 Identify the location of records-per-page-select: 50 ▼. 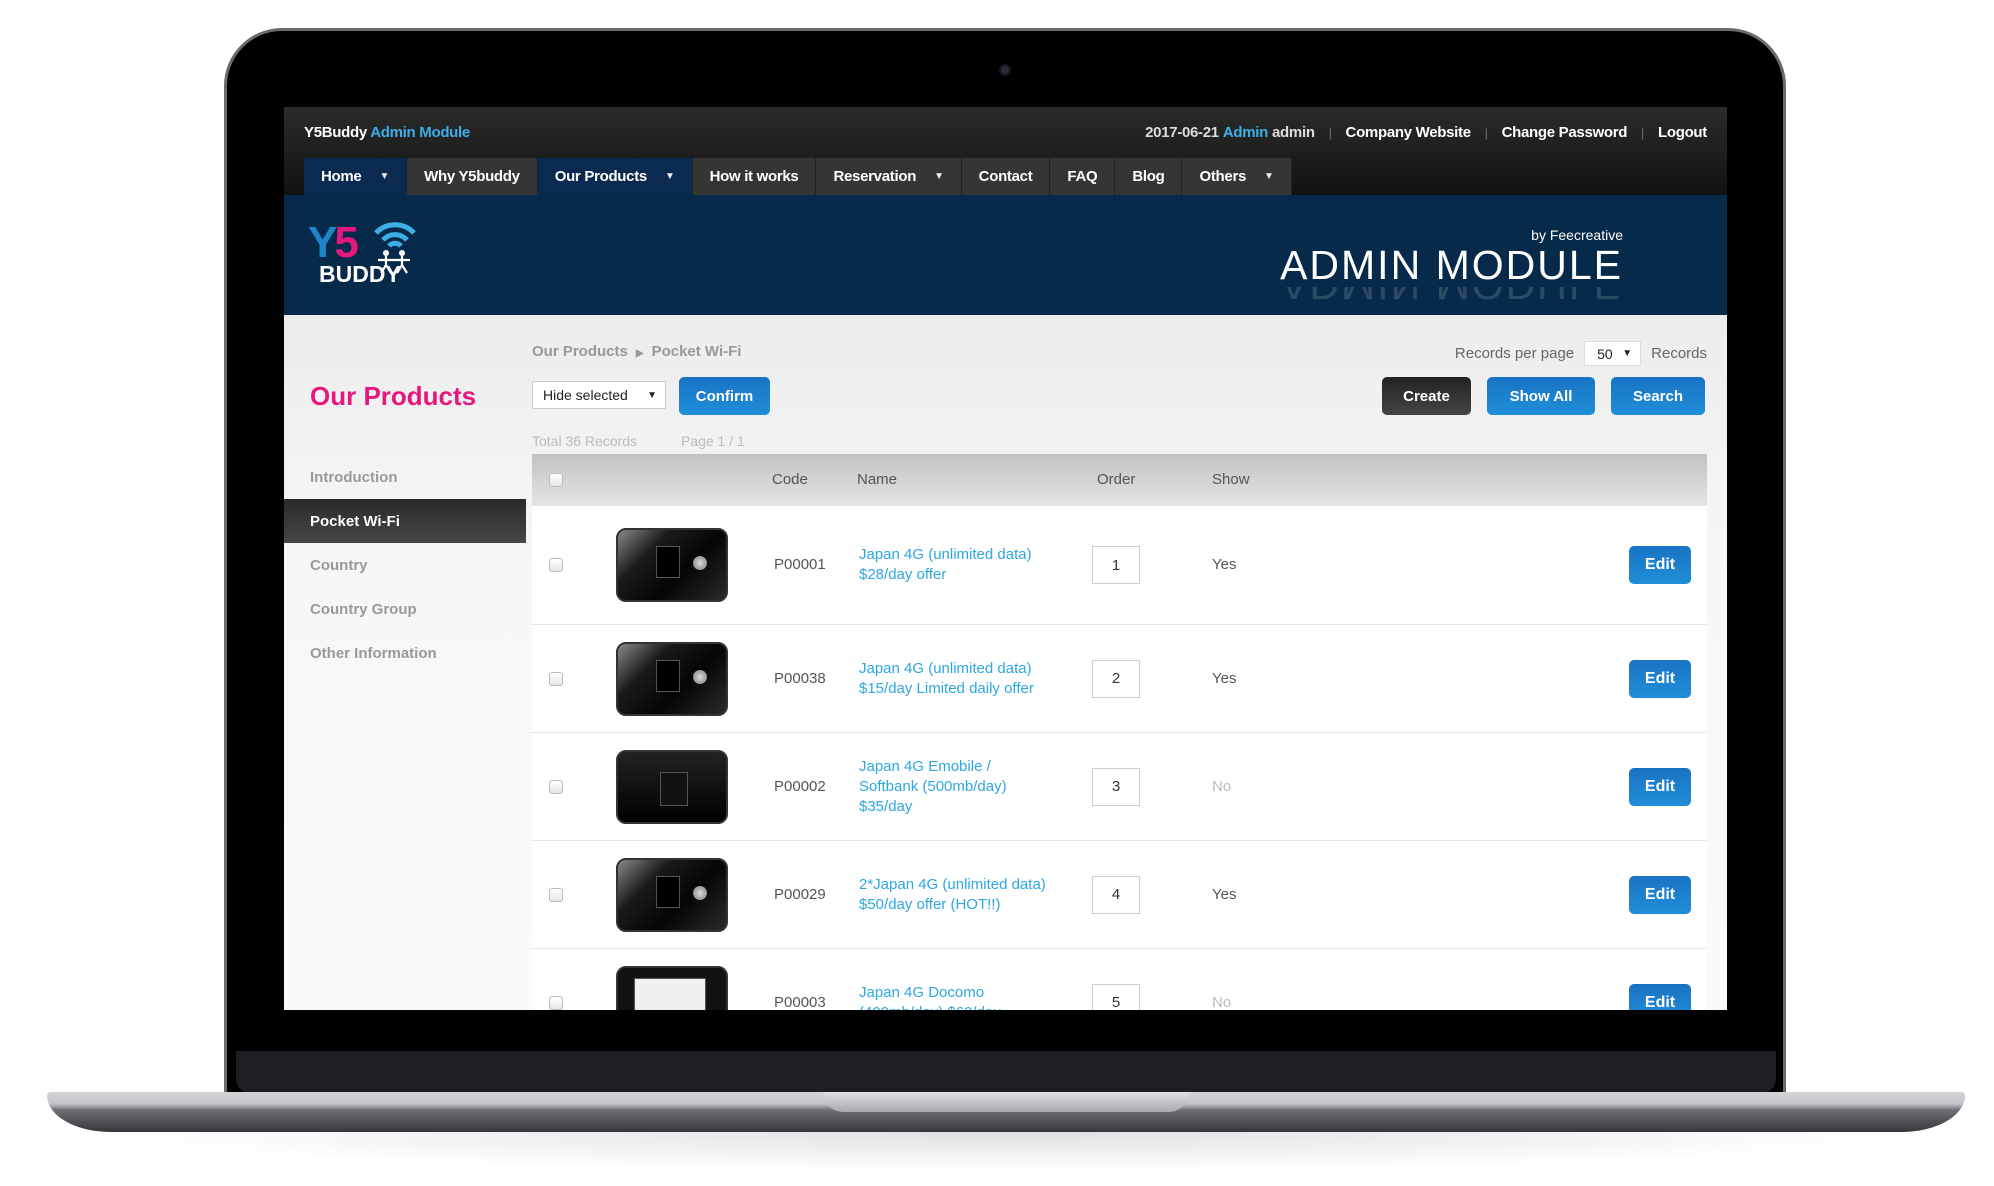
(1613, 353).